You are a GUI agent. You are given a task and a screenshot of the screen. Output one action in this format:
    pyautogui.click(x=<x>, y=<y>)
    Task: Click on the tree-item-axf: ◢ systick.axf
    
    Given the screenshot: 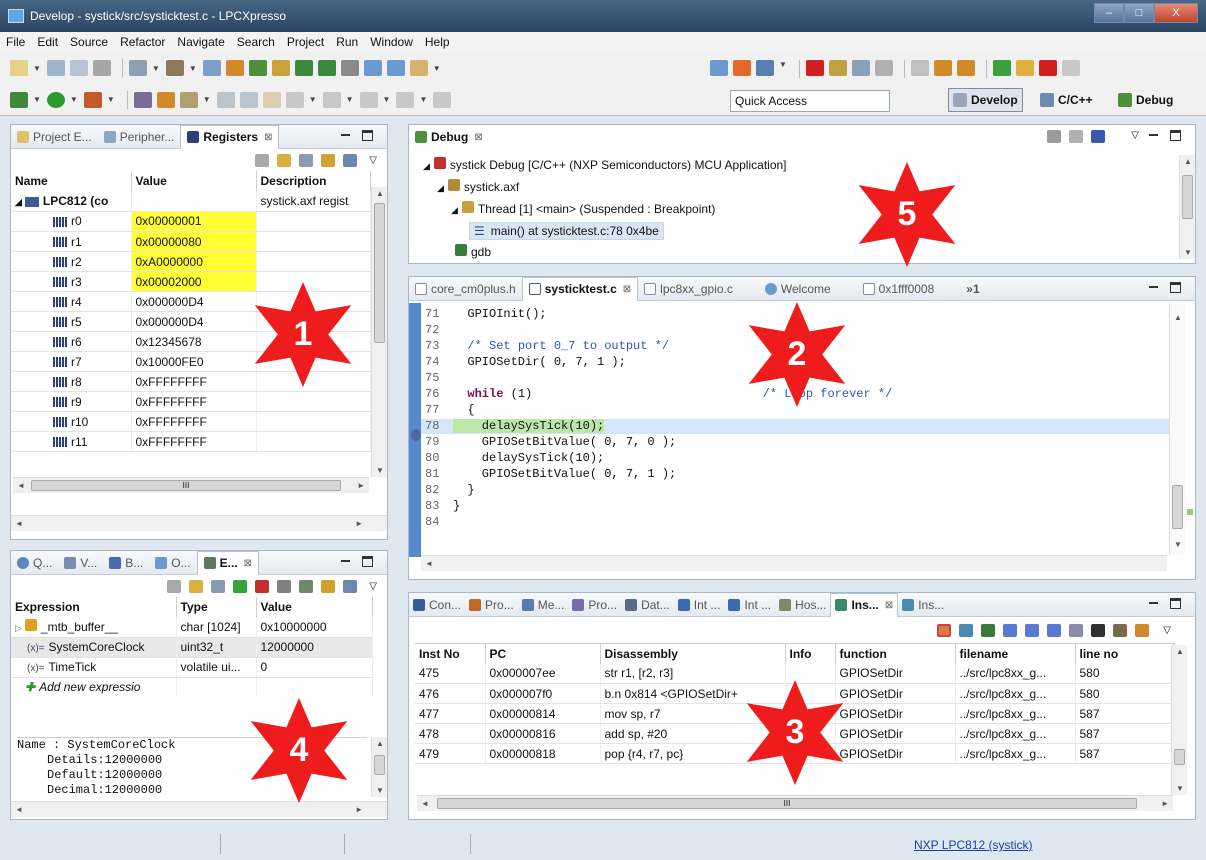 What is the action you would take?
    pyautogui.click(x=605, y=188)
    